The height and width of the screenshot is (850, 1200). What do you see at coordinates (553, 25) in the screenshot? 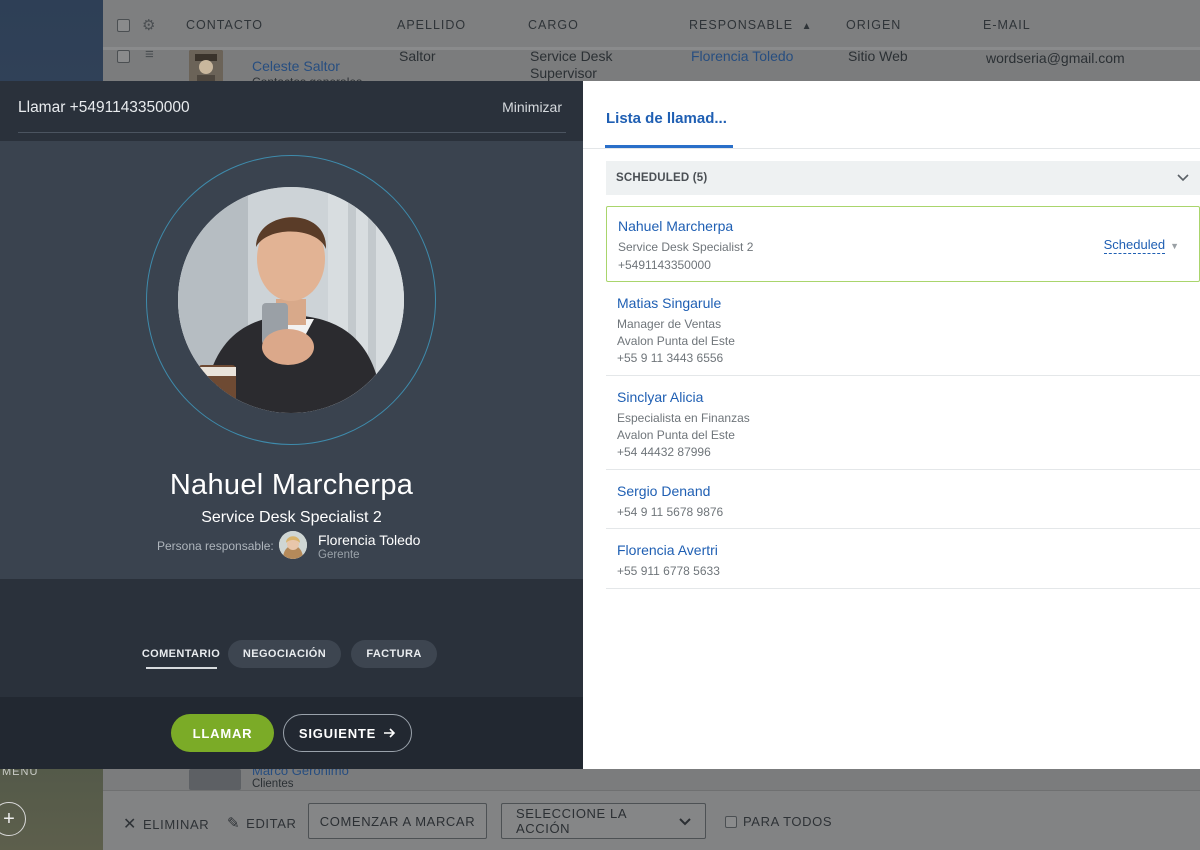
I see `column-header-cargo: CARGO` at bounding box center [553, 25].